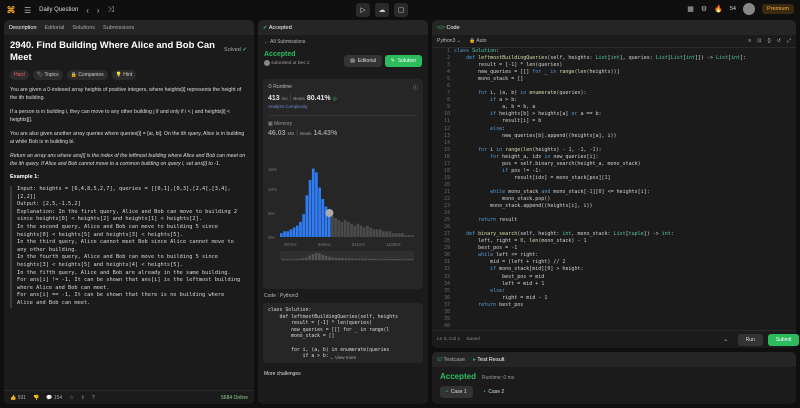  What do you see at coordinates (23, 28) in the screenshot?
I see `tab-description: Description` at bounding box center [23, 28].